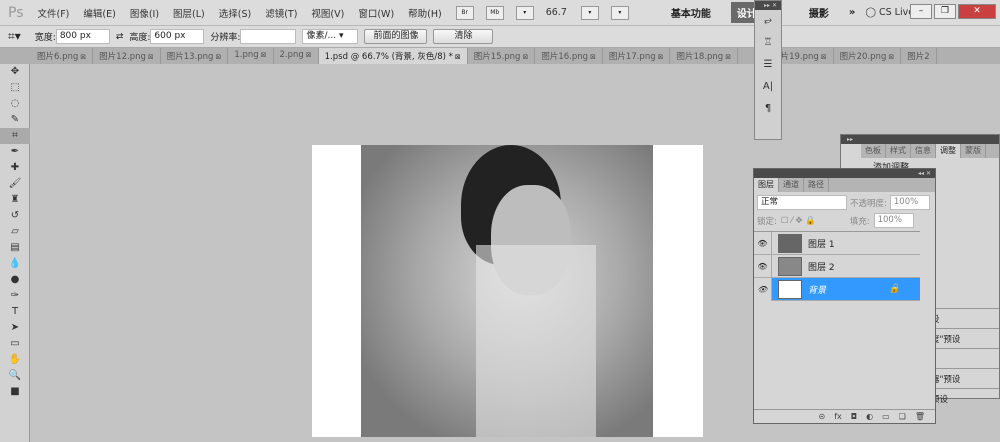  Describe the element at coordinates (195, 56) in the screenshot. I see `tab-doc: 图片13.png ⊠` at that location.